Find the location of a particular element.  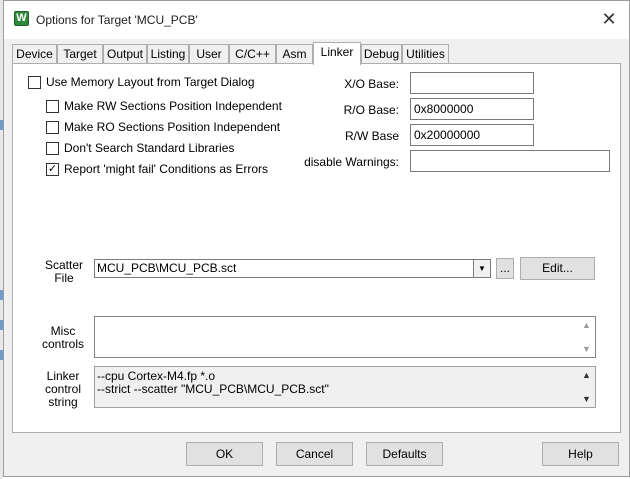

rw-base-label: R/W Base is located at coordinates (371, 136).